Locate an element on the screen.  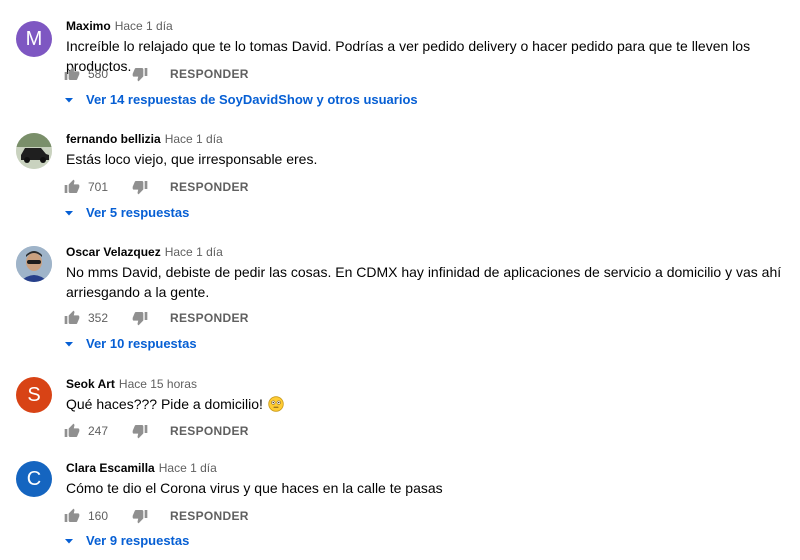
author-name: Clara Escamilla is located at coordinates (110, 468).